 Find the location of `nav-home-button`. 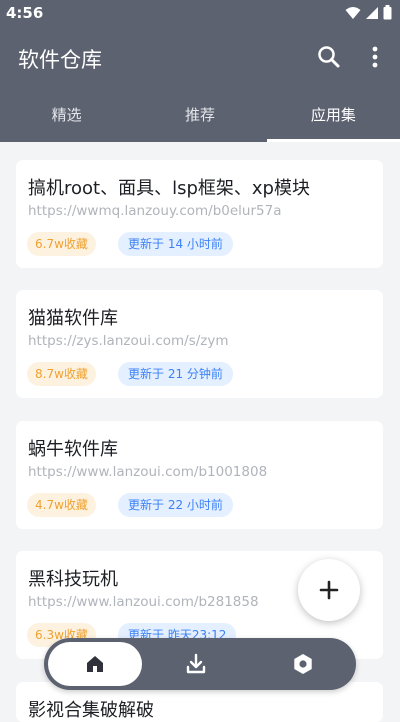

nav-home-button is located at coordinates (95, 664).